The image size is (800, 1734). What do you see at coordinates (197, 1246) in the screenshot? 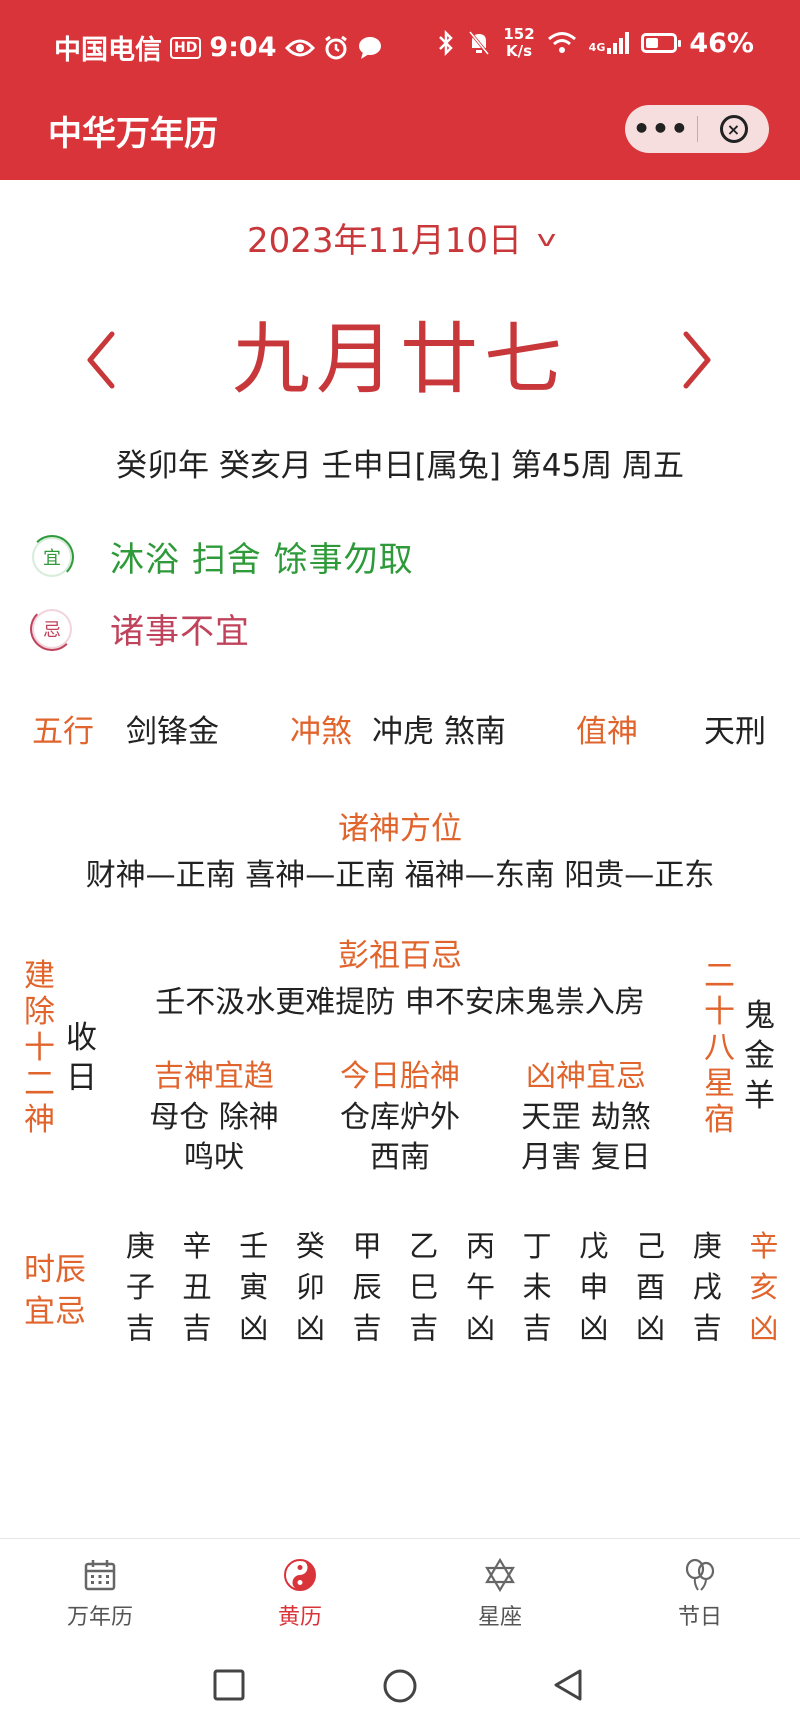
I see `hour-gan: 辛` at bounding box center [197, 1246].